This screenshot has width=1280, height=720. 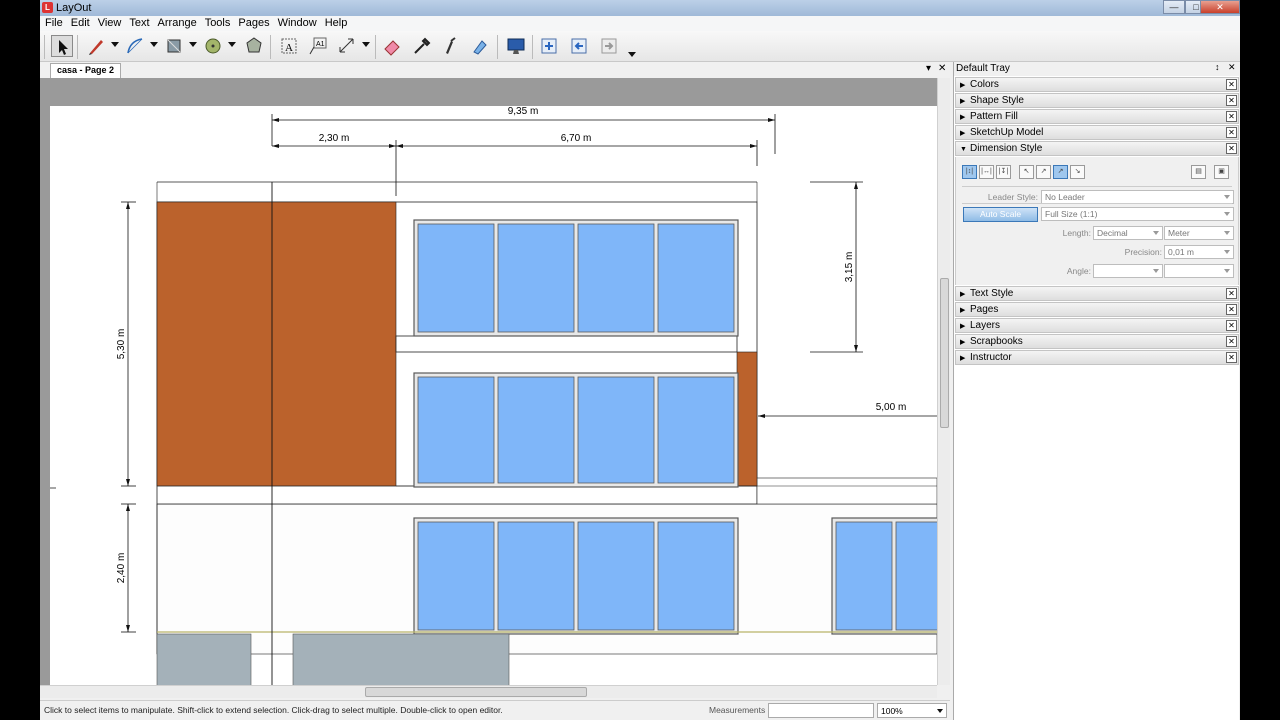 What do you see at coordinates (1026, 172) in the screenshot?
I see `text-horizontal-icon: ↖` at bounding box center [1026, 172].